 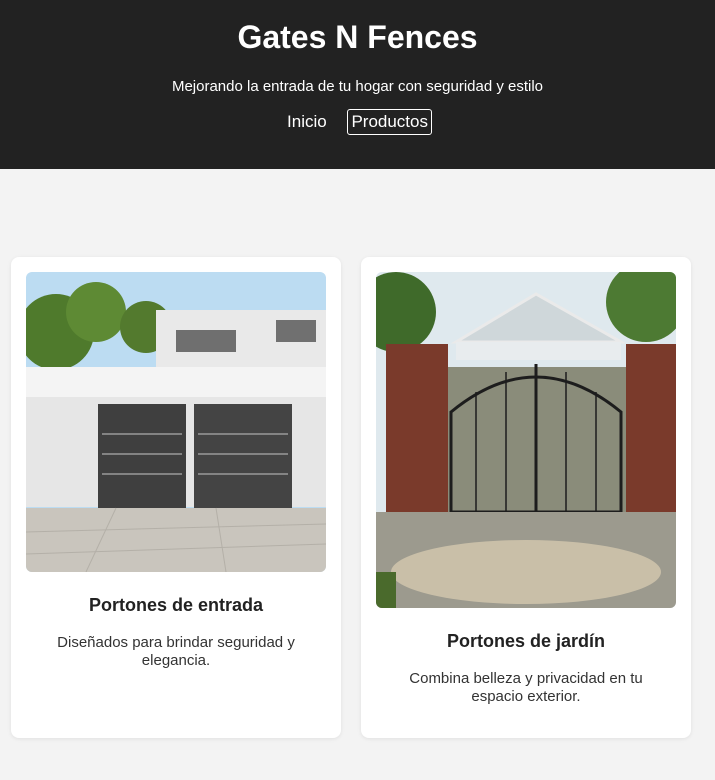 What do you see at coordinates (357, 37) in the screenshot?
I see `site-title: Gates N Fences` at bounding box center [357, 37].